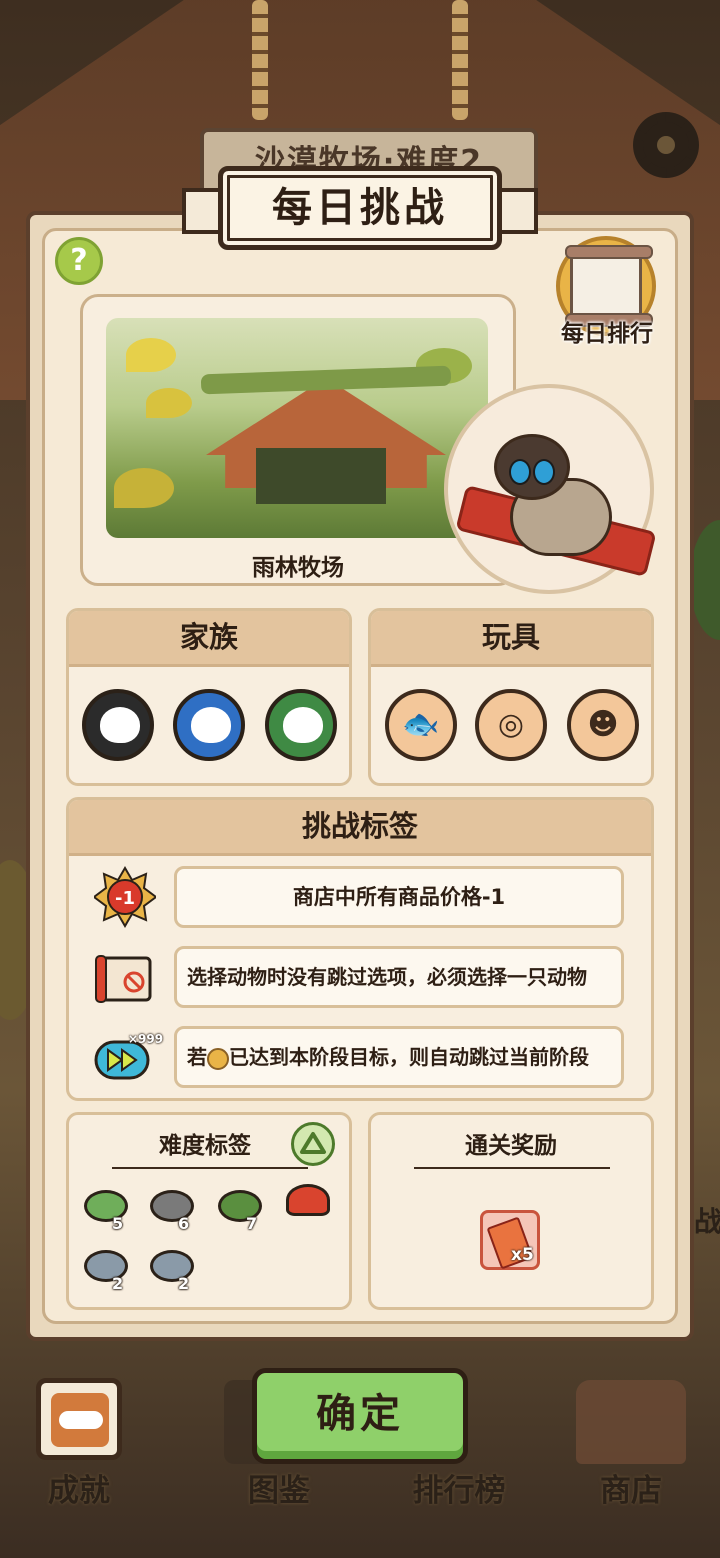 The height and width of the screenshot is (1558, 720). What do you see at coordinates (301, 725) in the screenshot?
I see `green-frog-family-icon` at bounding box center [301, 725].